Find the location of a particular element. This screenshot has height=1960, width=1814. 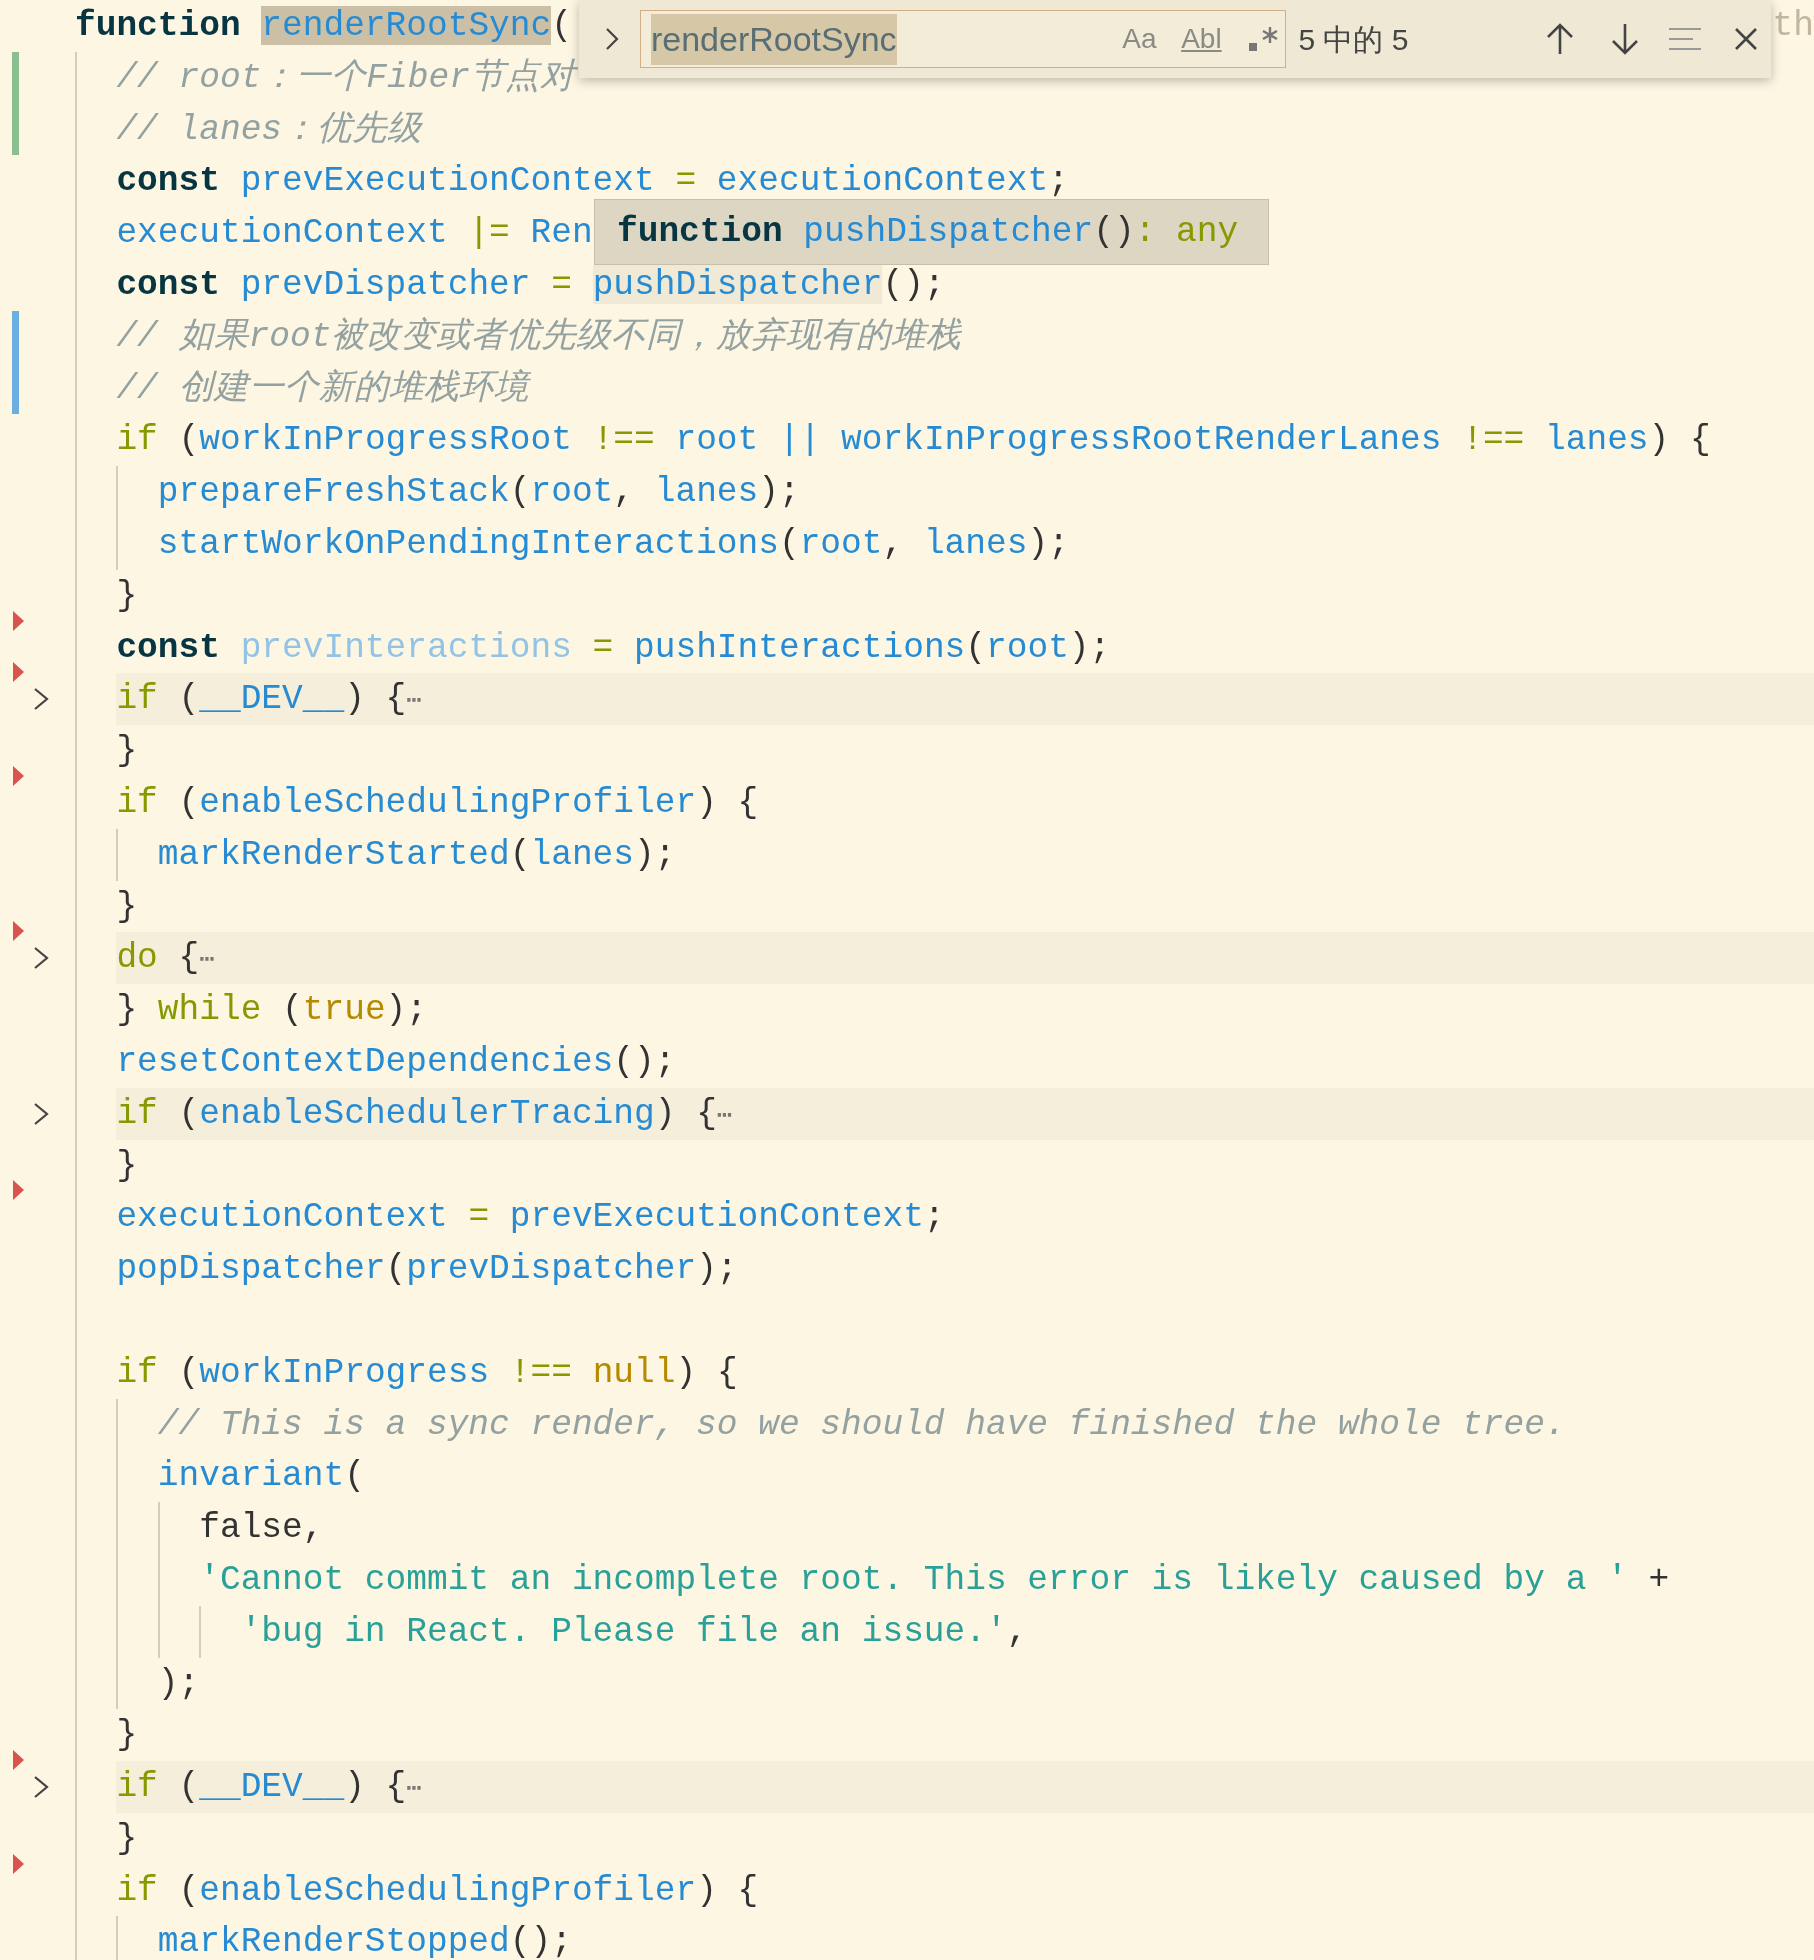

code-line: markRenderStopped(); is located at coordinates (364, 1940).